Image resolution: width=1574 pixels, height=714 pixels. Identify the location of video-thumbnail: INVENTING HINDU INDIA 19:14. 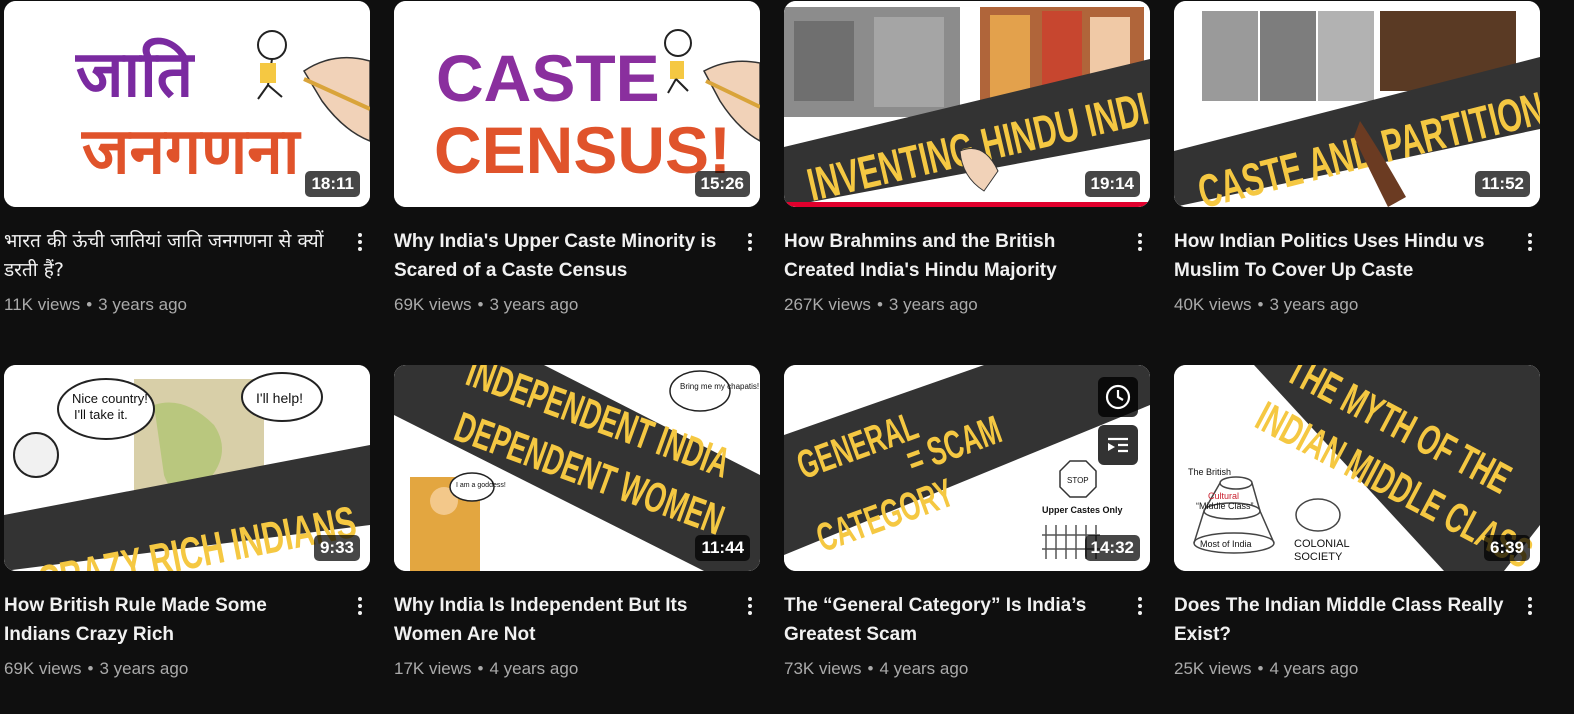
(967, 104).